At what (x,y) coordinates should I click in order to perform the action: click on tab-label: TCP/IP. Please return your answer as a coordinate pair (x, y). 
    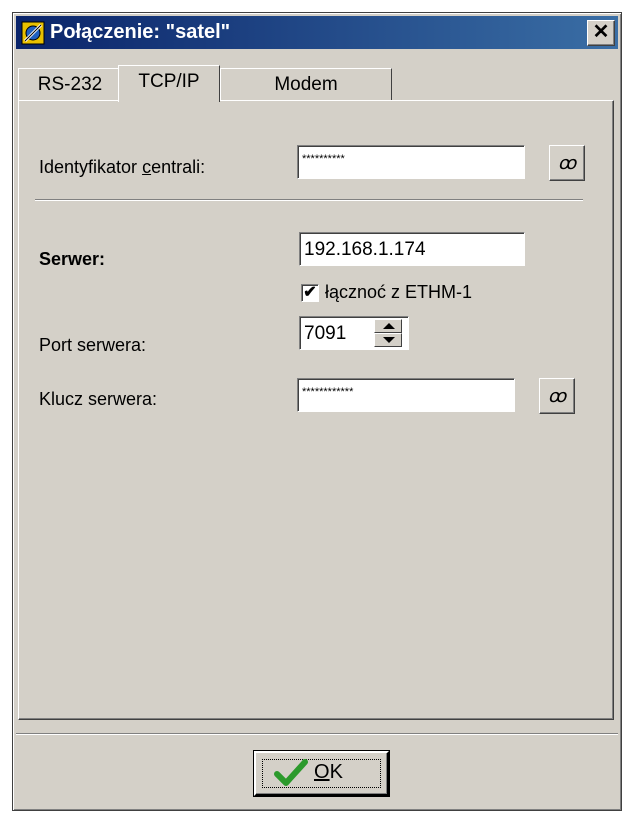
    Looking at the image, I should click on (169, 81).